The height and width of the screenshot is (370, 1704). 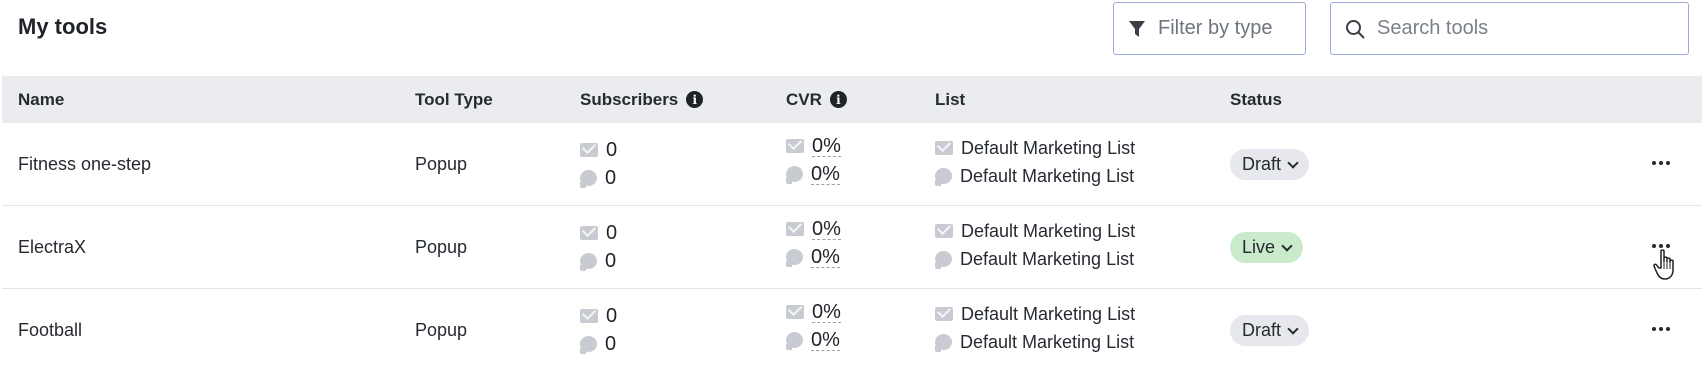 I want to click on header-name: Name, so click(x=41, y=99).